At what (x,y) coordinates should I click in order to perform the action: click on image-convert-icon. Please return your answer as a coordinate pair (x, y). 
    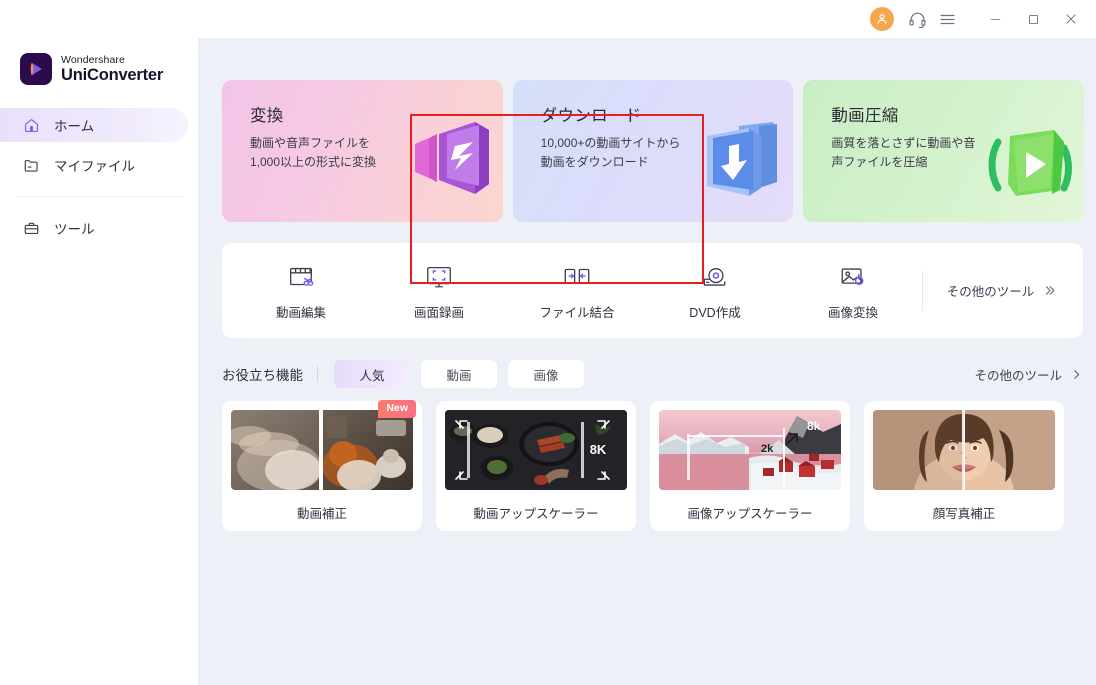
    Looking at the image, I should click on (853, 277).